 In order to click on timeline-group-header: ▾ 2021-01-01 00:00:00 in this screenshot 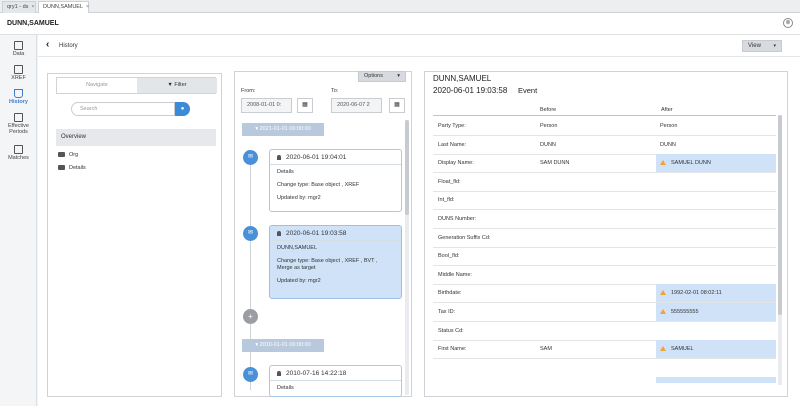, I will do `click(283, 129)`.